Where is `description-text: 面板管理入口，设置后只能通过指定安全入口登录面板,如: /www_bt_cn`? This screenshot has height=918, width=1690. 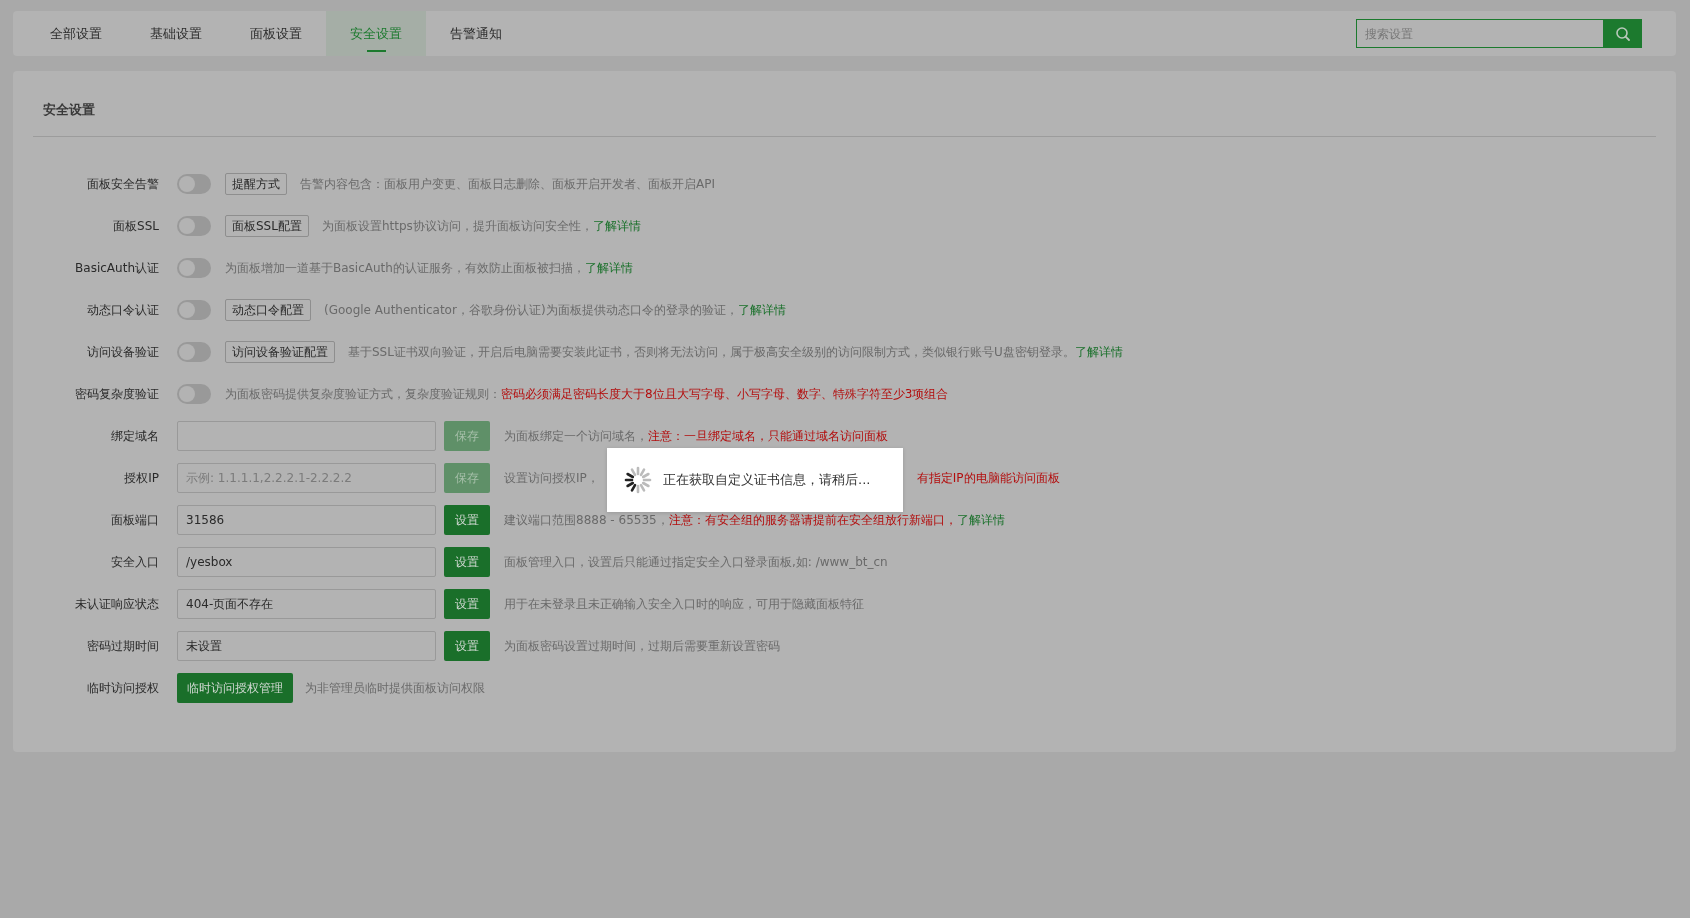
description-text: 面板管理入口，设置后只能通过指定安全入口登录面板,如: /www_bt_cn is located at coordinates (696, 562).